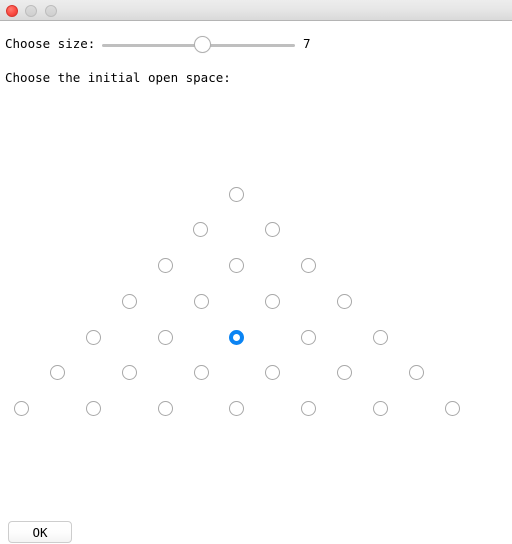  Describe the element at coordinates (31, 11) in the screenshot. I see `minimize-window-button` at that location.